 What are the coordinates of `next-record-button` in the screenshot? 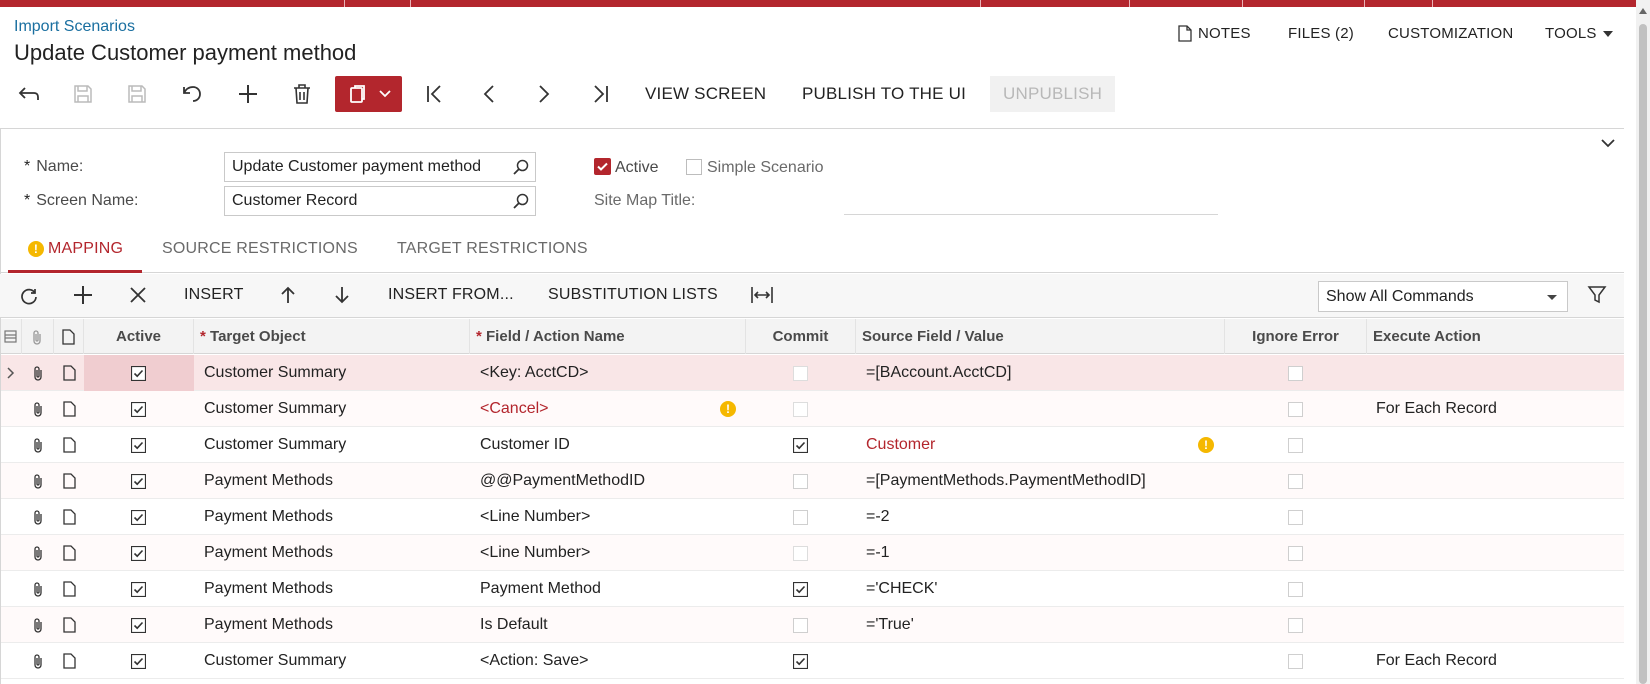 It's located at (544, 94).